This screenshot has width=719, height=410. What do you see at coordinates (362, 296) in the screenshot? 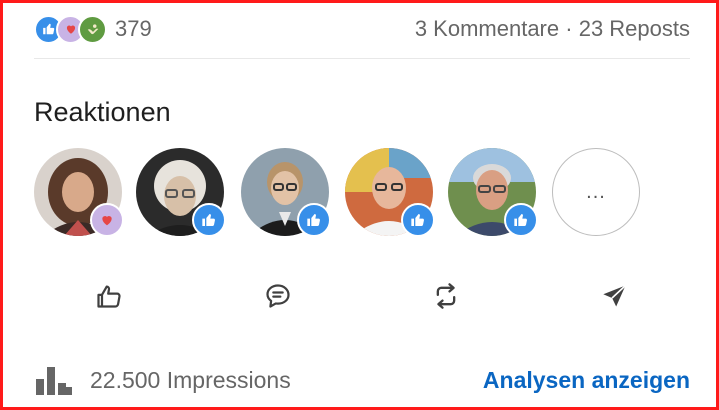
I see `action-bar` at bounding box center [362, 296].